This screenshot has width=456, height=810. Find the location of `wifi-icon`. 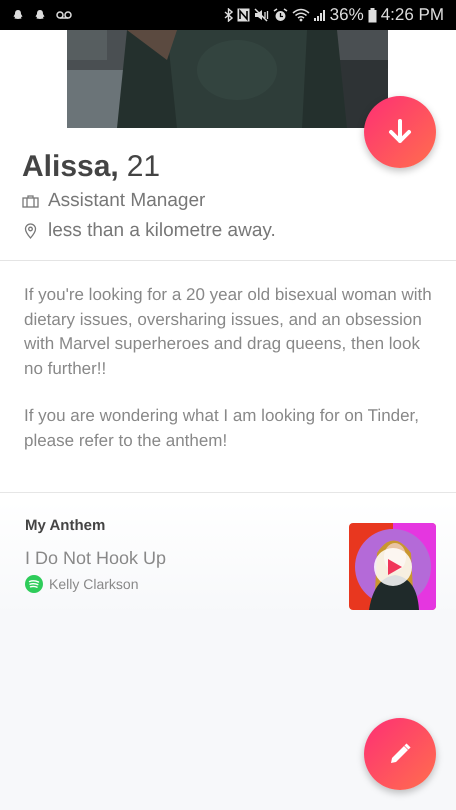

wifi-icon is located at coordinates (301, 15).